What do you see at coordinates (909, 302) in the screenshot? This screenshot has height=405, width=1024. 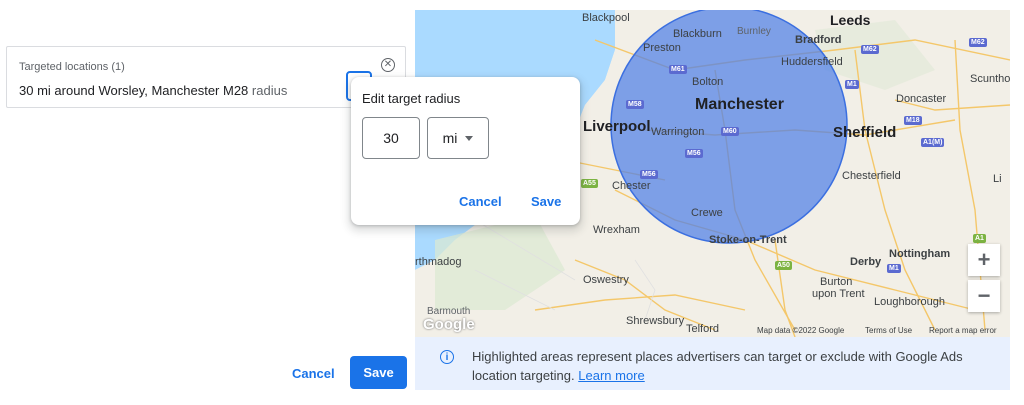 I see `place-loughborough: Loughborough` at bounding box center [909, 302].